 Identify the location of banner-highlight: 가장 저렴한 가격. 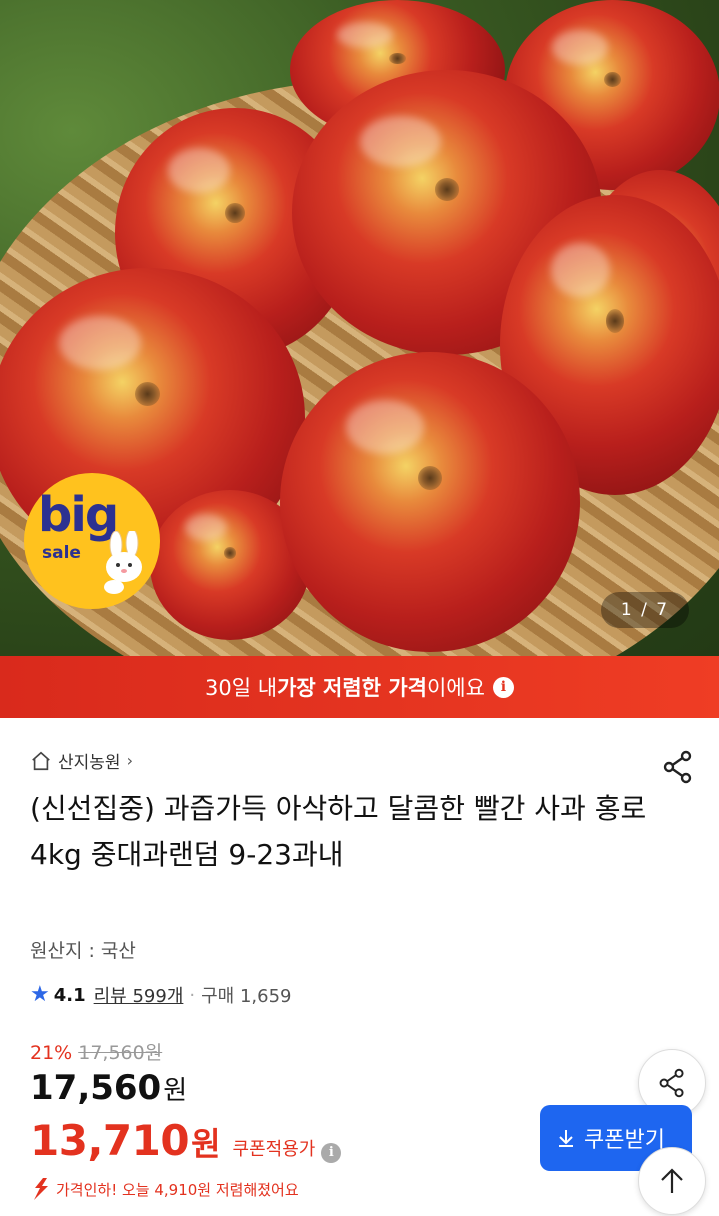
(352, 688).